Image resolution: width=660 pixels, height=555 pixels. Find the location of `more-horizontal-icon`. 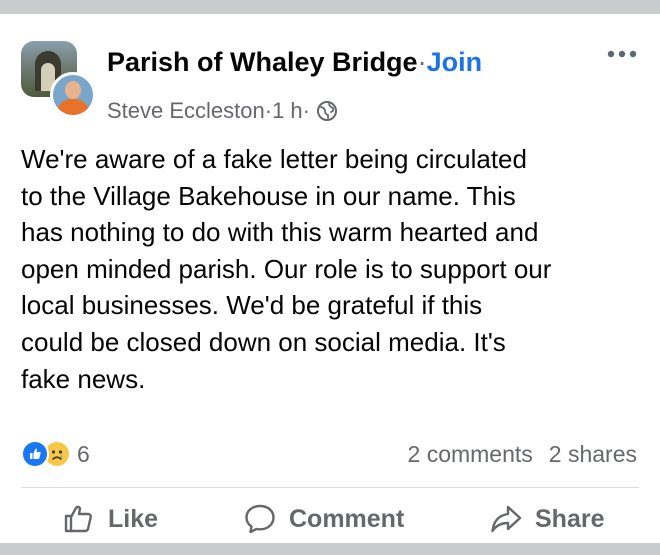

more-horizontal-icon is located at coordinates (622, 54).